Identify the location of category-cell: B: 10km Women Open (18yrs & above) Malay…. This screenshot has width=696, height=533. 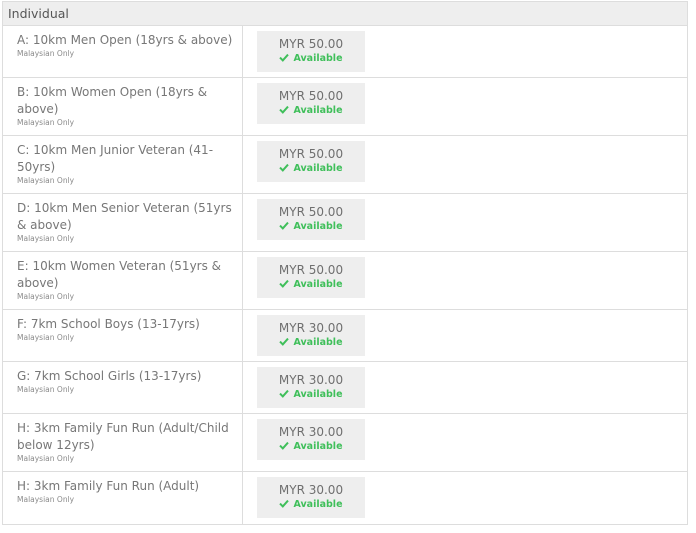
(123, 106).